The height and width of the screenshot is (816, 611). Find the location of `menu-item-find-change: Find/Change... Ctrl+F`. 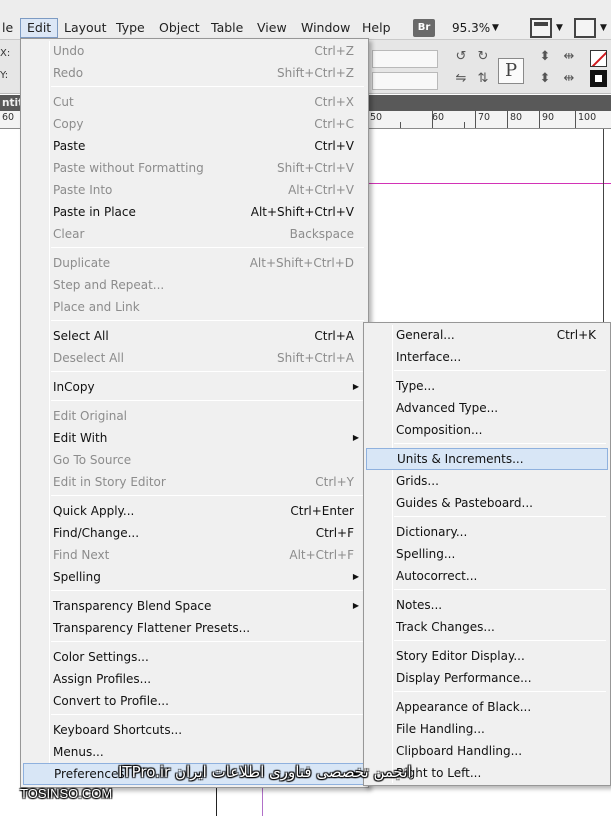

menu-item-find-change: Find/Change... Ctrl+F is located at coordinates (194, 533).